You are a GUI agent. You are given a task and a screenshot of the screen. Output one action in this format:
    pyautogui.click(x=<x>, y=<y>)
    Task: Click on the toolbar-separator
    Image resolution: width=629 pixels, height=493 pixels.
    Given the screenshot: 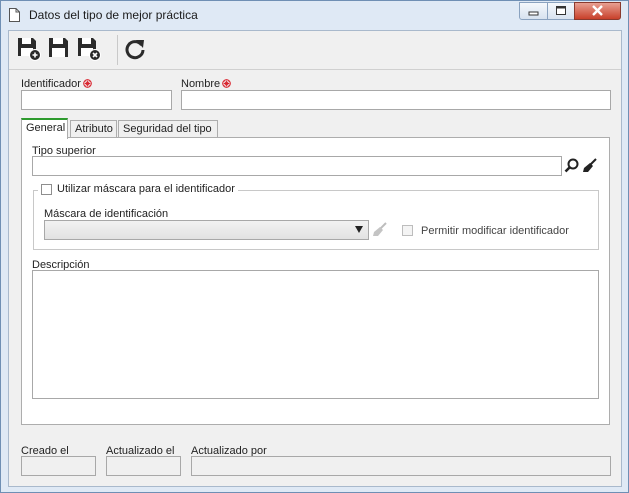 What is the action you would take?
    pyautogui.click(x=117, y=50)
    